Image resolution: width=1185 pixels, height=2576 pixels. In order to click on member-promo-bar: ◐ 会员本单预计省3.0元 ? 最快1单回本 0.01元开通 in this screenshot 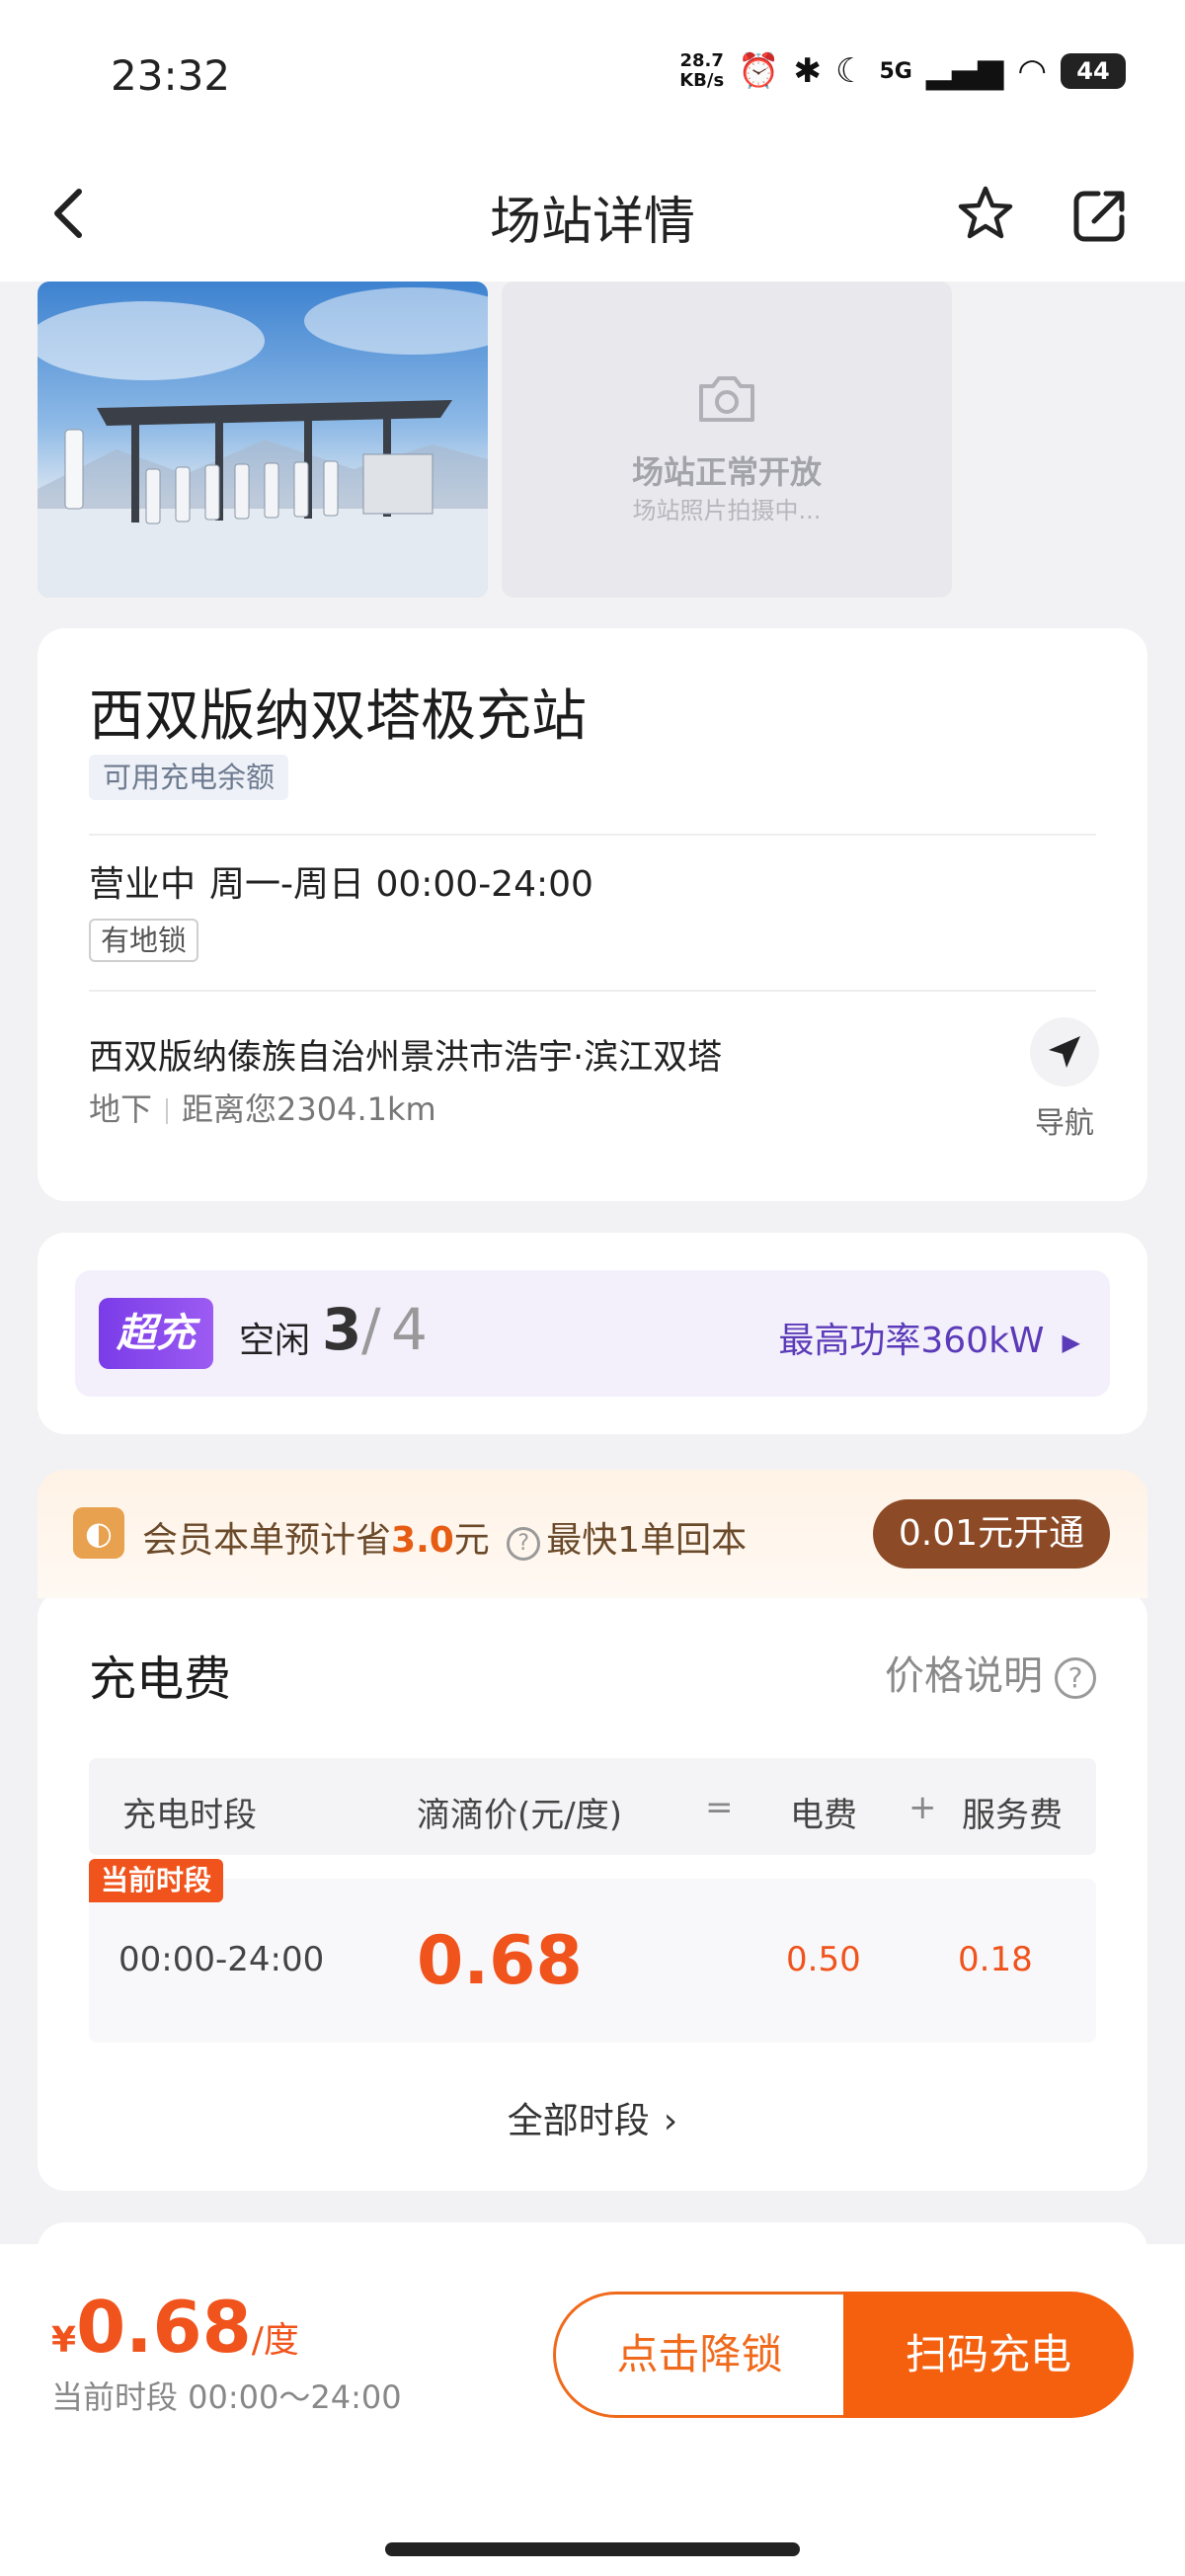, I will do `click(592, 1534)`.